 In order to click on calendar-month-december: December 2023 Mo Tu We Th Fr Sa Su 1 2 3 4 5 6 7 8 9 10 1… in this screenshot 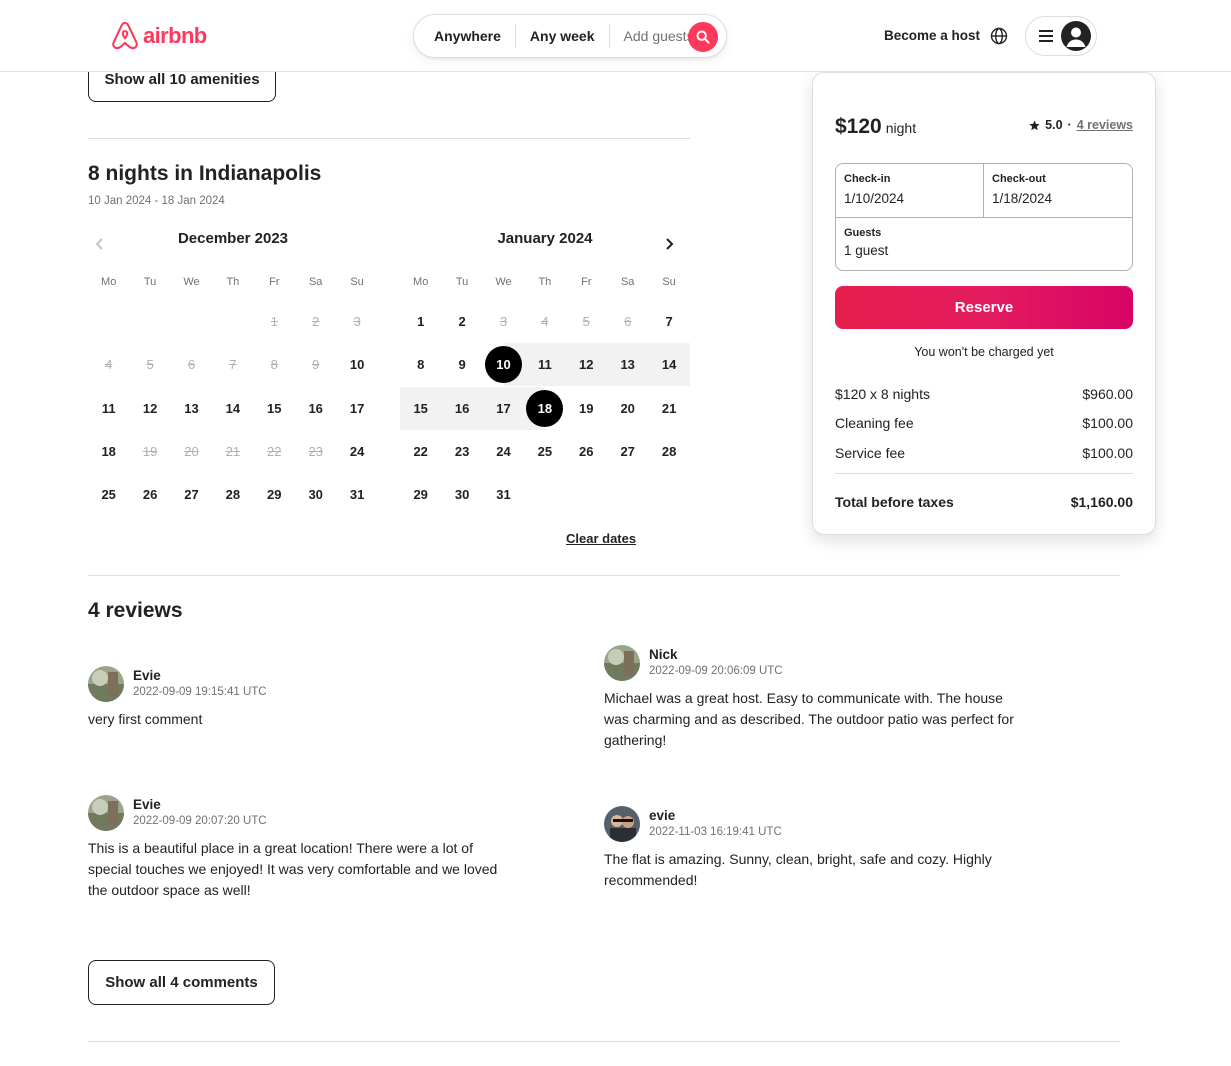, I will do `click(233, 364)`.